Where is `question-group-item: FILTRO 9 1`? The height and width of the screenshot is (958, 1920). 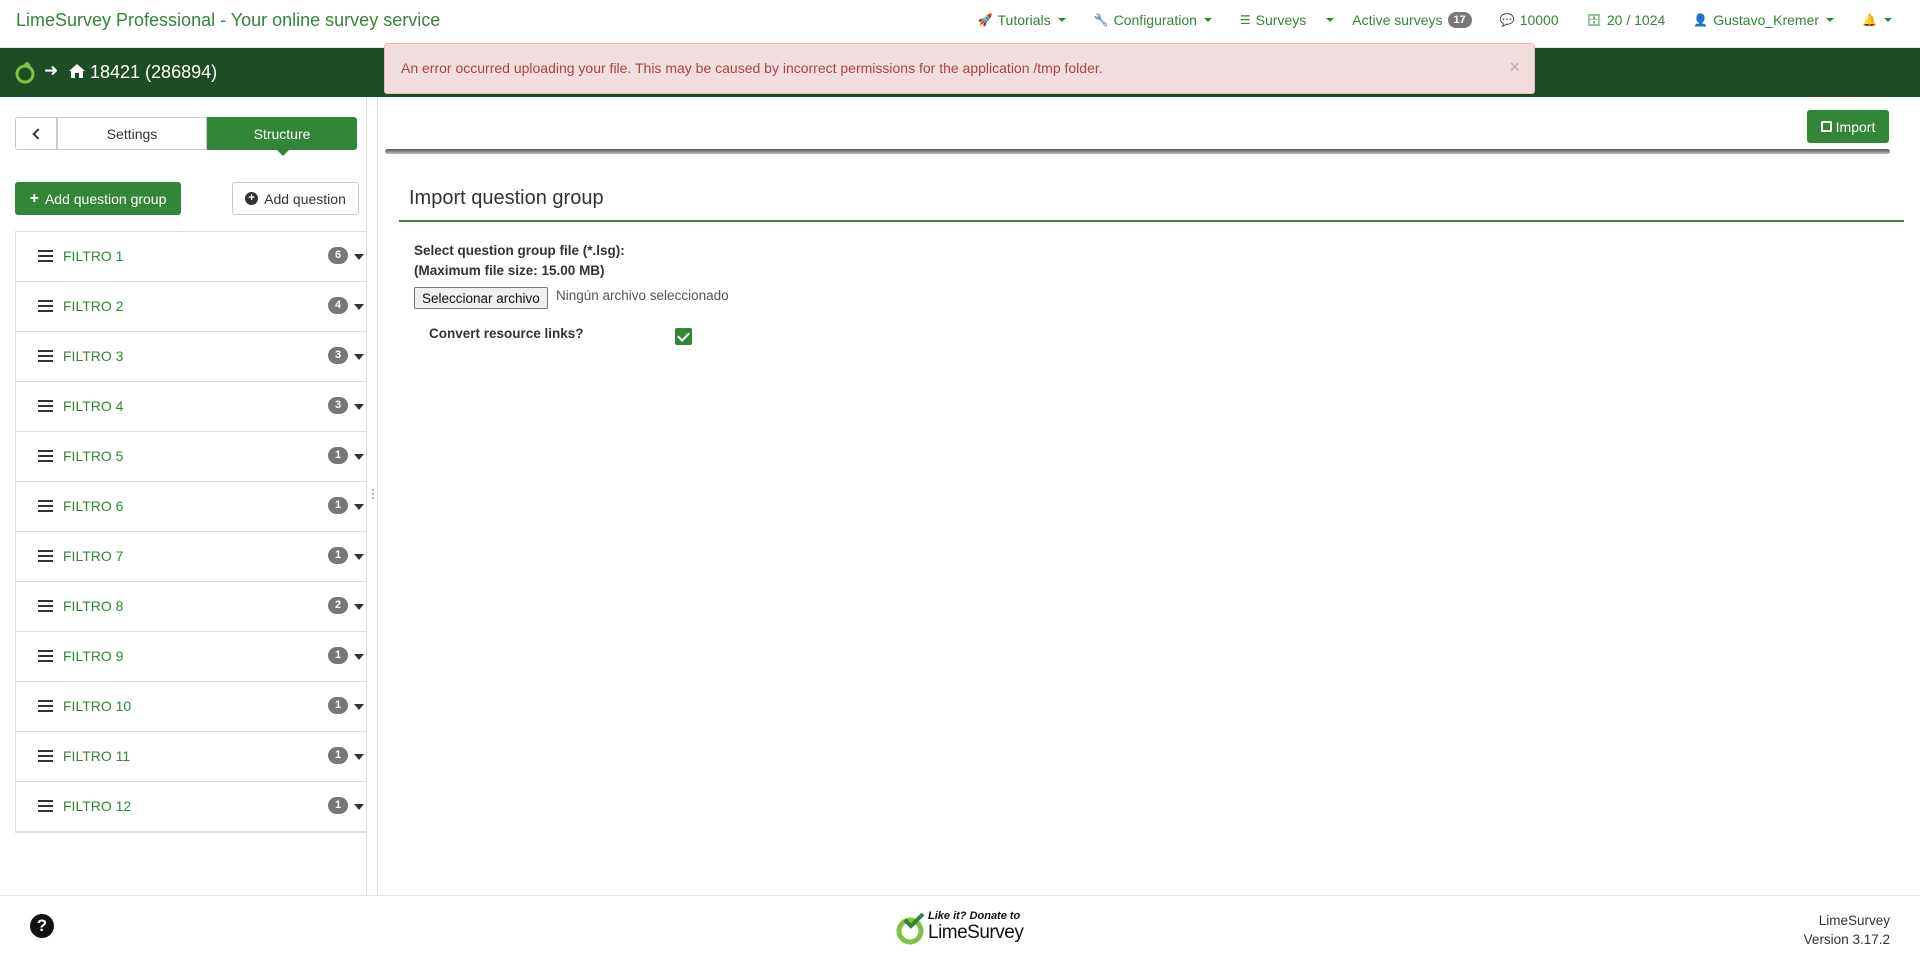
question-group-item: FILTRO 9 1 is located at coordinates (191, 657).